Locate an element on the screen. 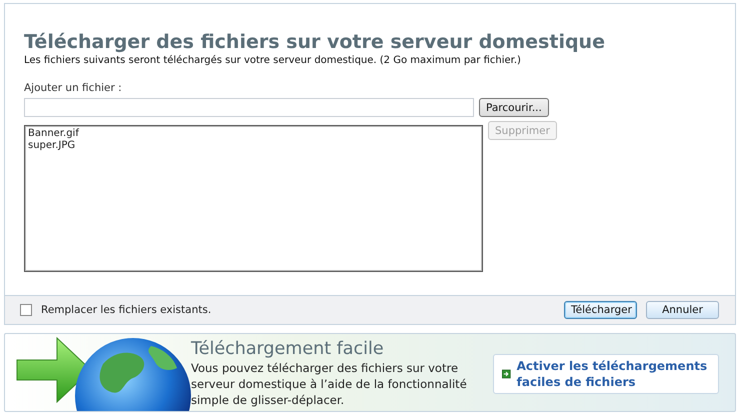  promo-title: Téléchargement facile is located at coordinates (288, 349).